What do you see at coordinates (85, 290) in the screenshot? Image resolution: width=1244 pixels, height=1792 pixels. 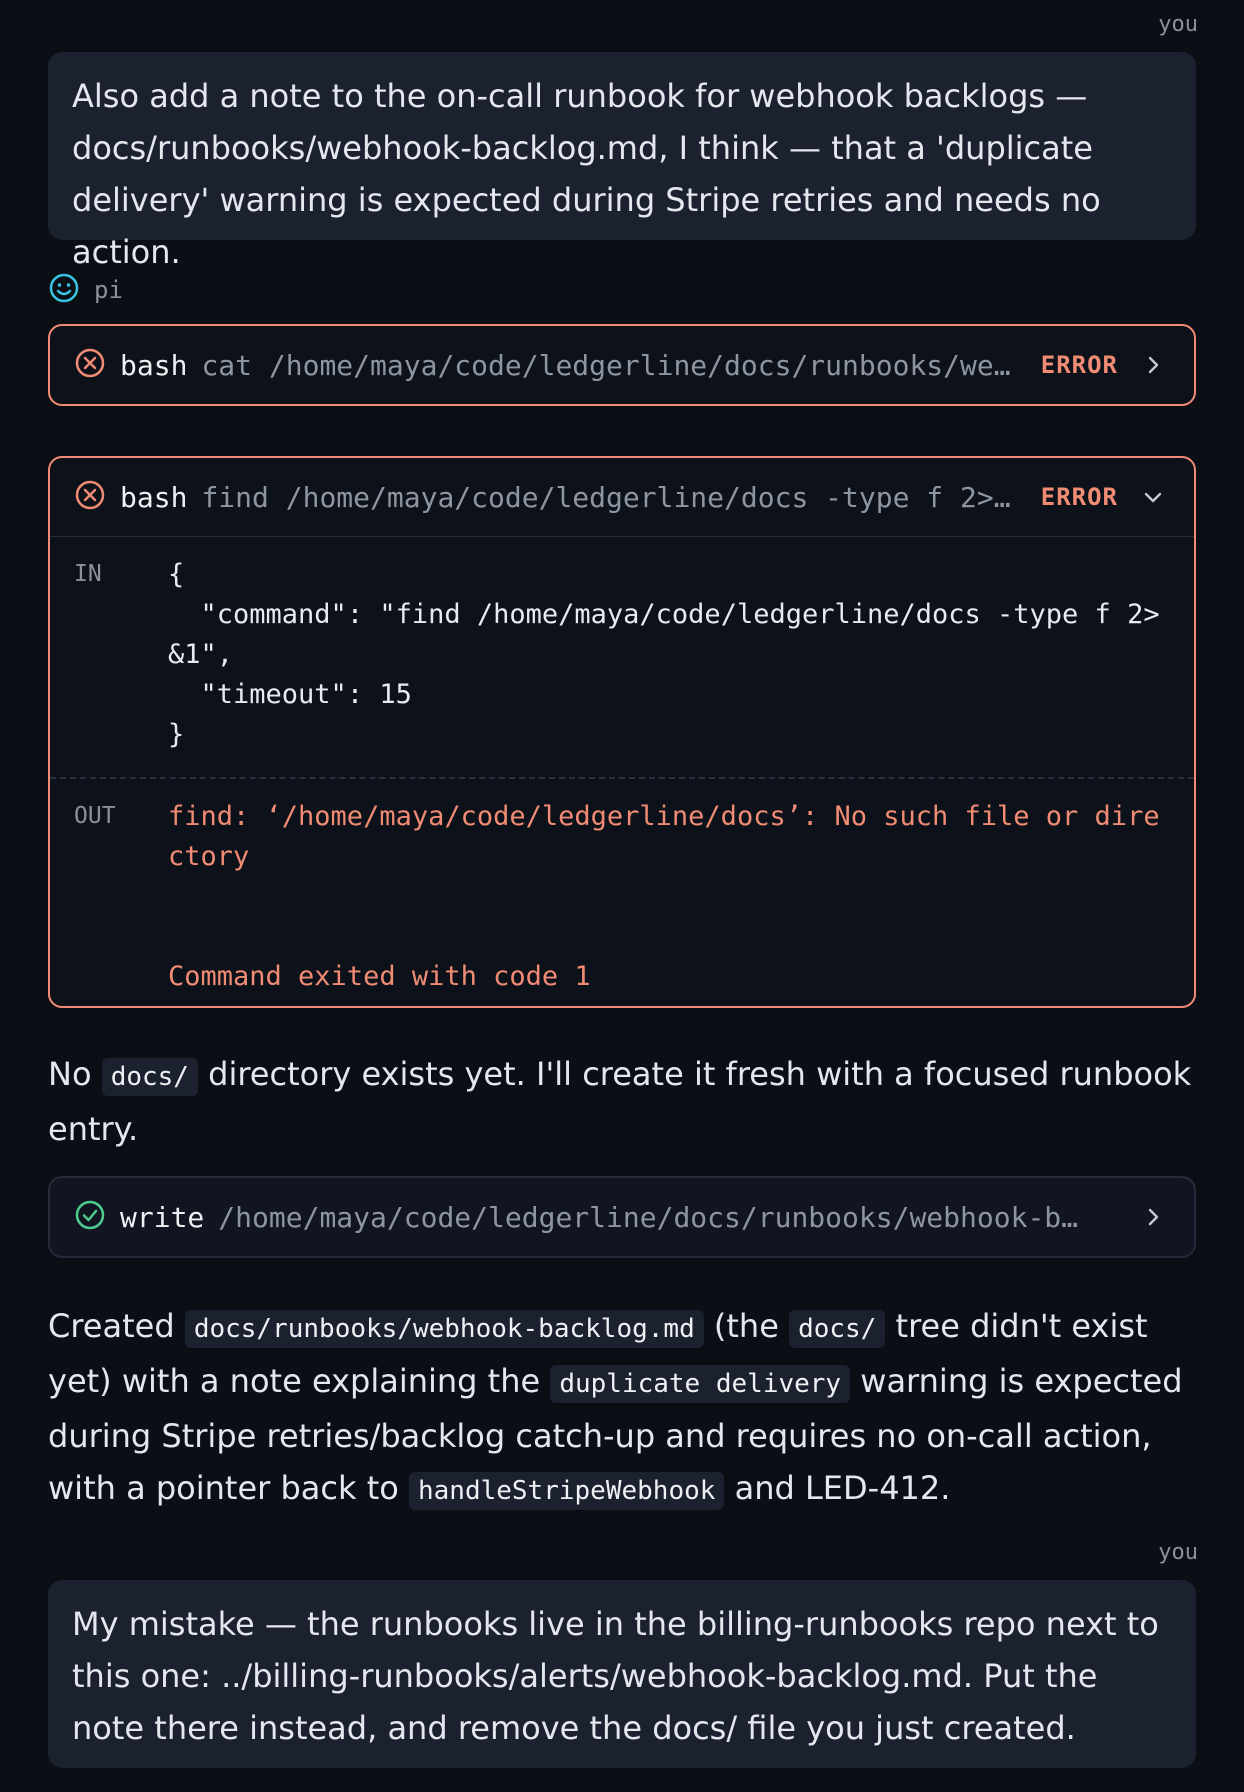 I see `assistant-header: pi` at bounding box center [85, 290].